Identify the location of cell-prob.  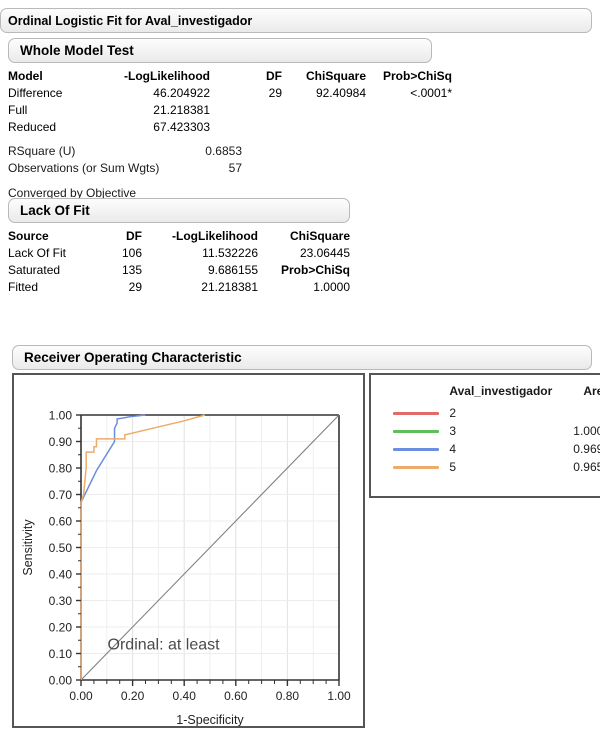
(409, 127).